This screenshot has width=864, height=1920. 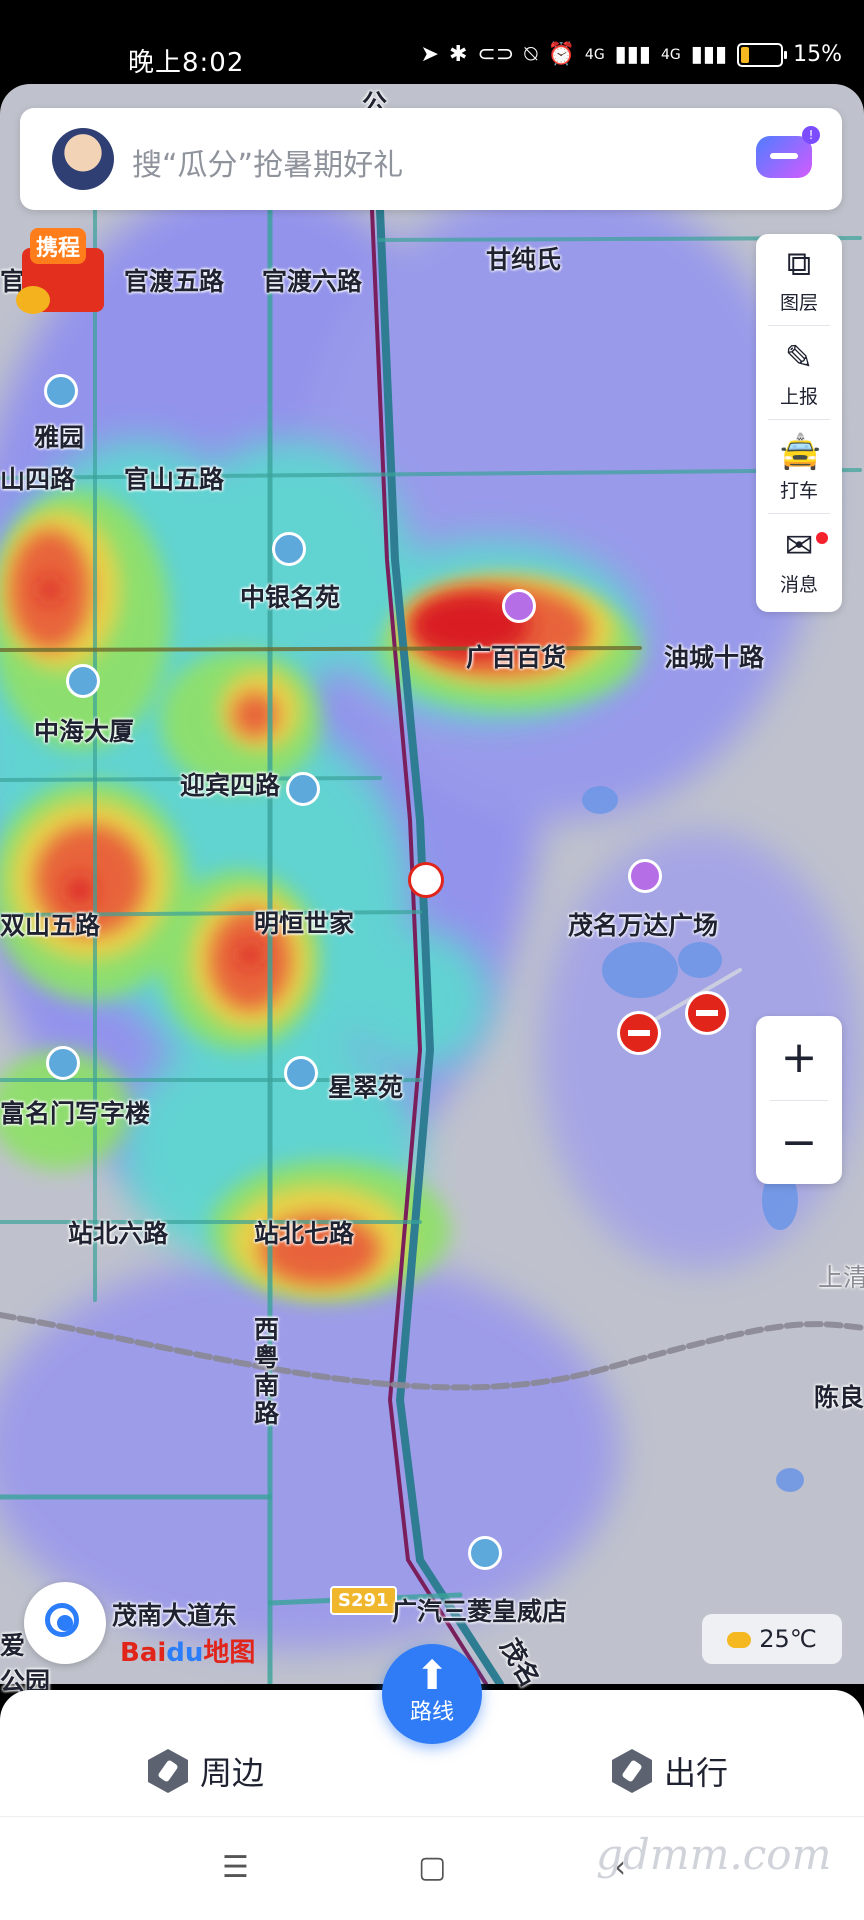 I want to click on map-label: 中银名苑, so click(x=290, y=597).